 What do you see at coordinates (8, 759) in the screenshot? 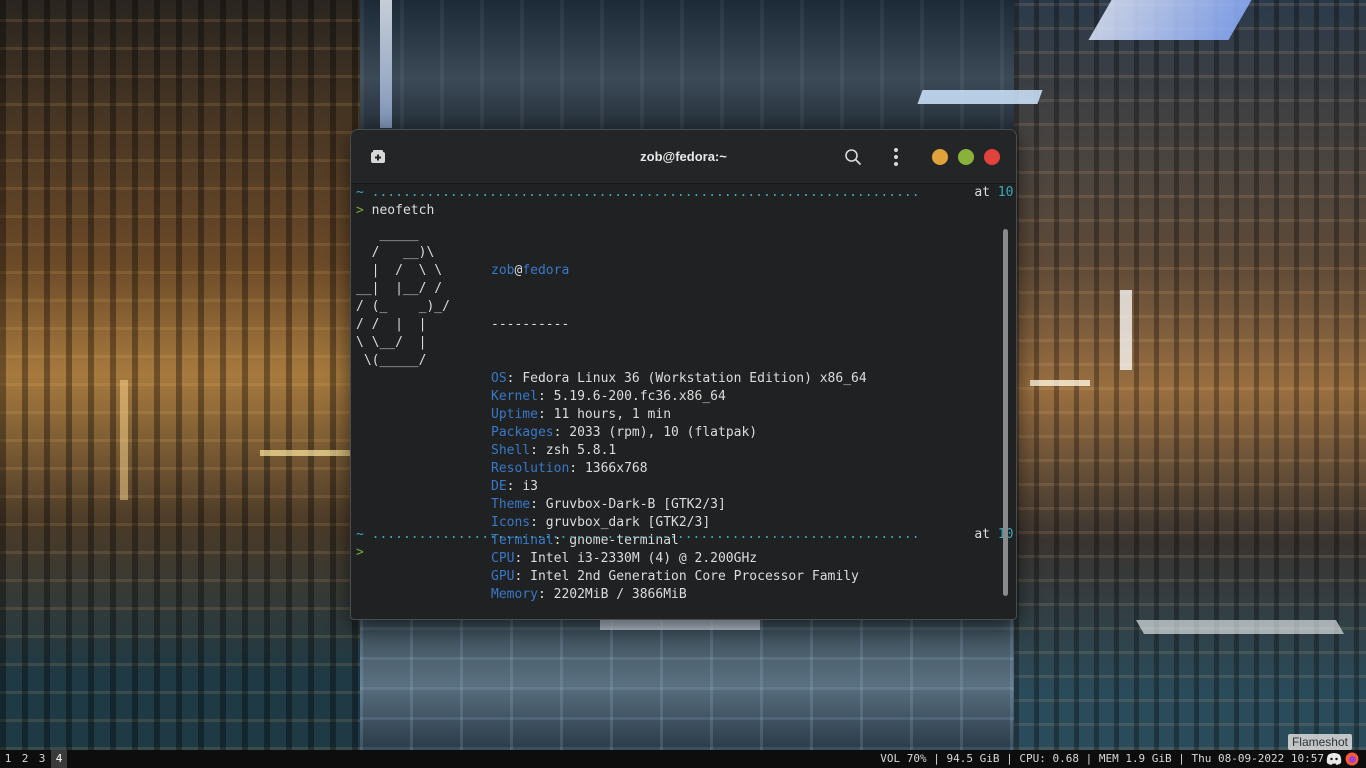
I see `workspace-button: 1` at bounding box center [8, 759].